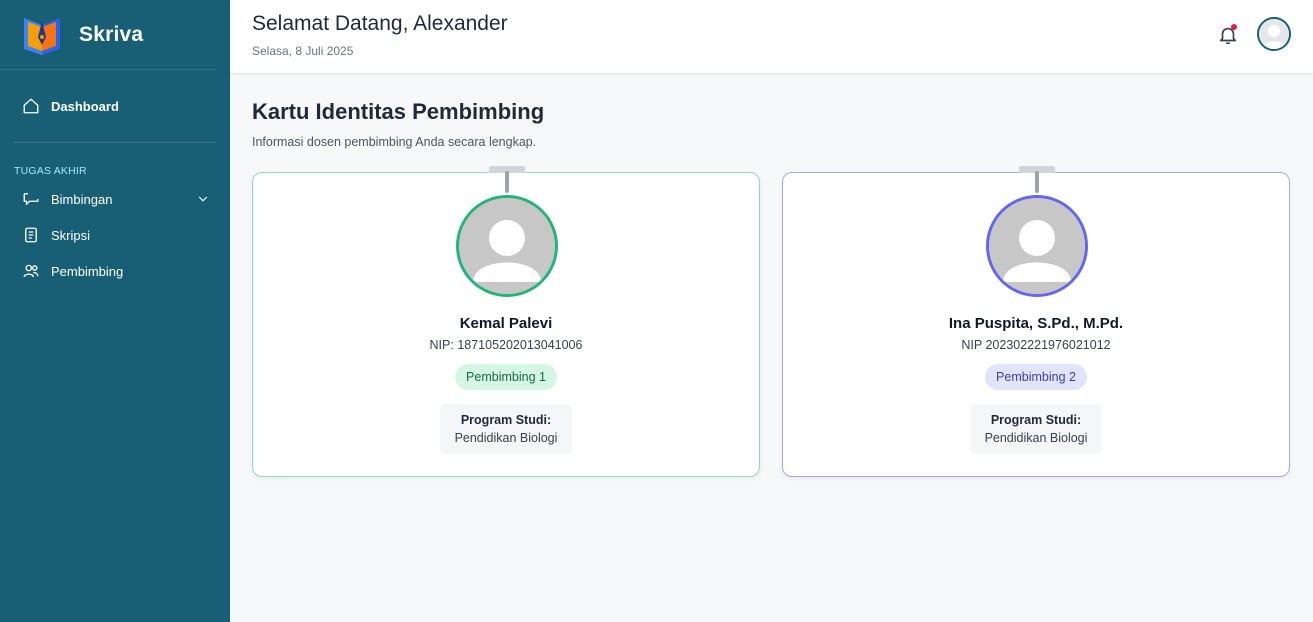 The image size is (1313, 622). Describe the element at coordinates (398, 111) in the screenshot. I see `page-title: Kartu Identitas Pembimbing` at that location.